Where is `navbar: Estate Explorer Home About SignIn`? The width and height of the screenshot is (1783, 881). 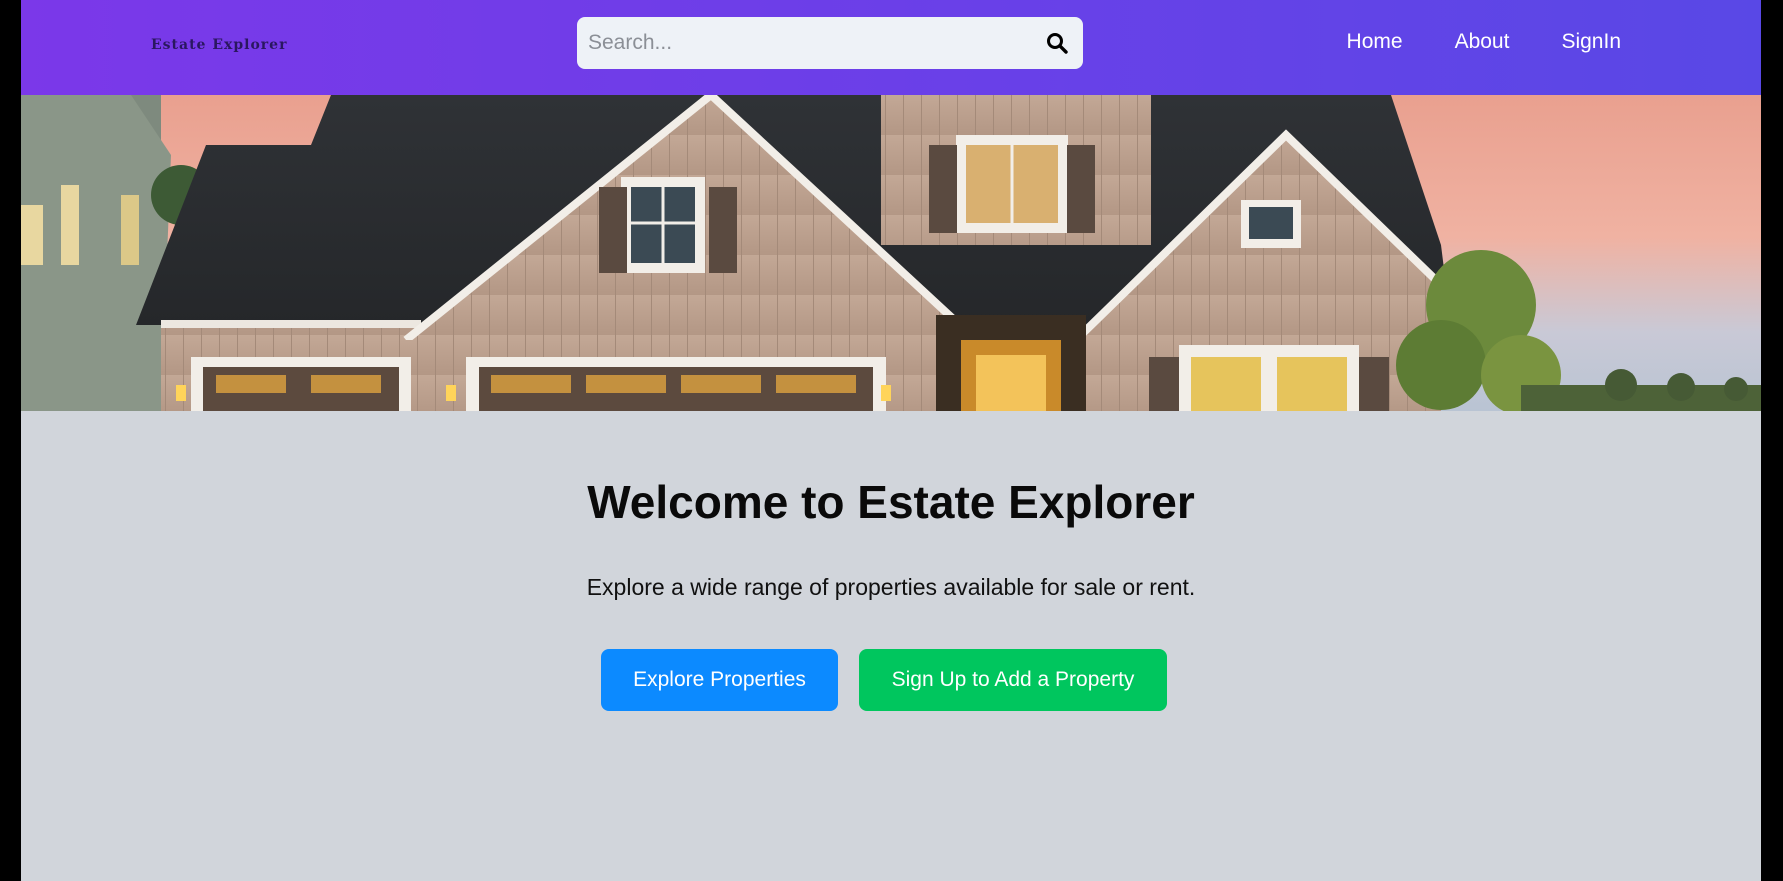
navbar: Estate Explorer Home About SignIn is located at coordinates (891, 47).